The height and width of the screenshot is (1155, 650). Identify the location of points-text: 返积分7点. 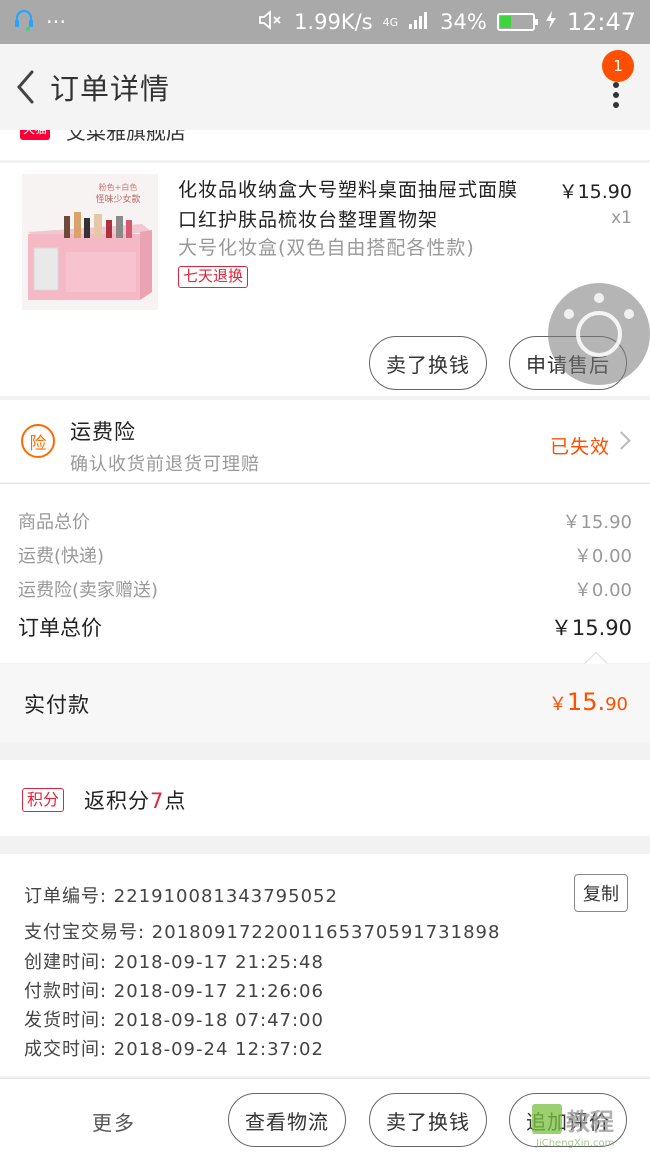
(135, 801).